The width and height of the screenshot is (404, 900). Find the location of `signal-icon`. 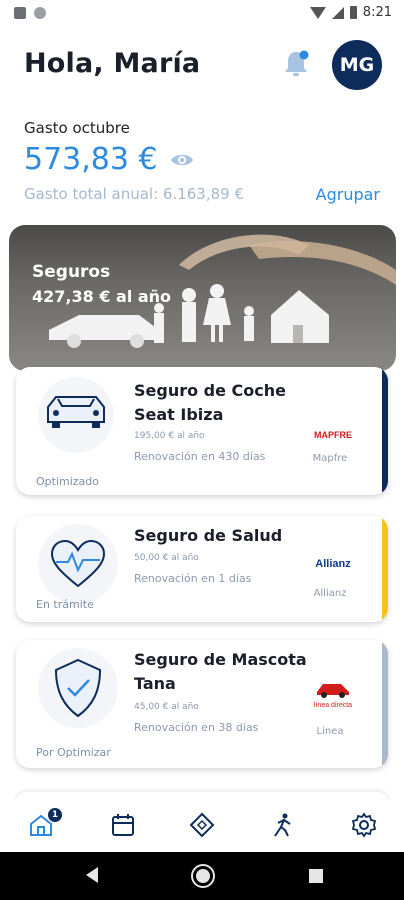

signal-icon is located at coordinates (337, 12).